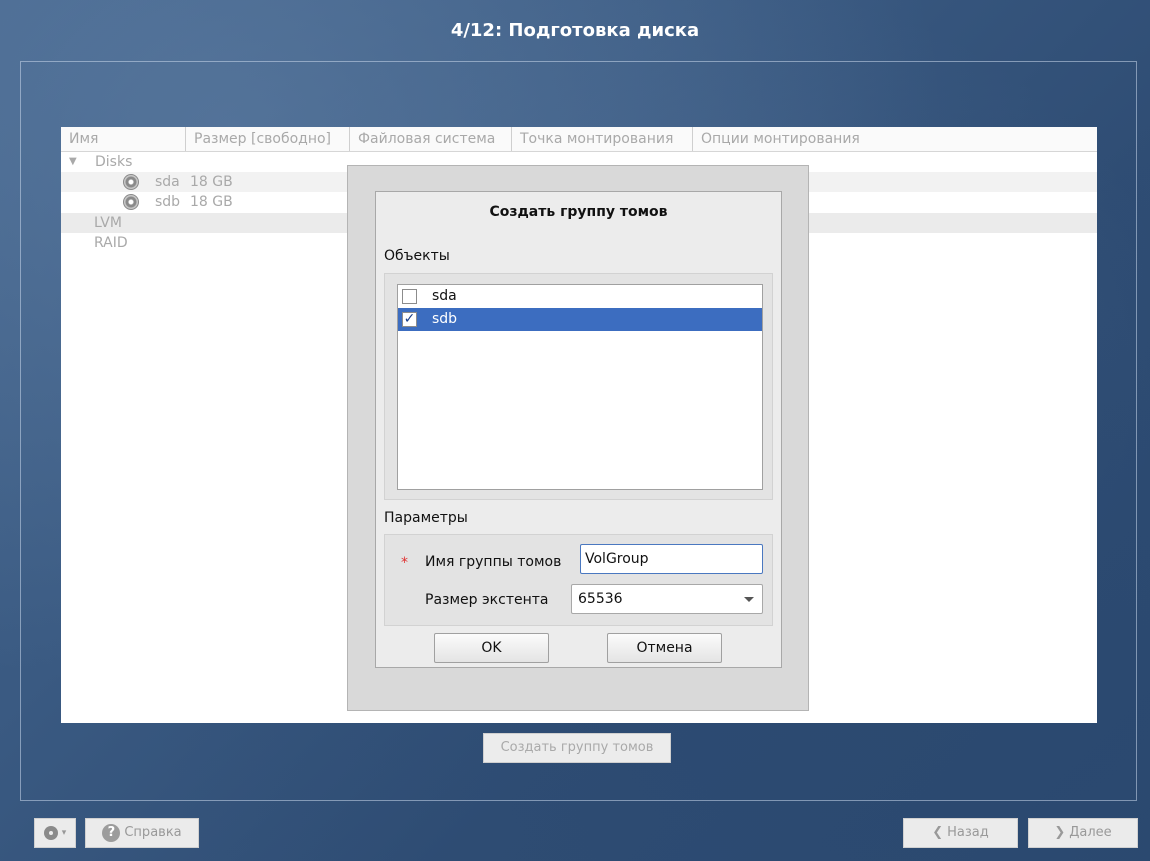  I want to click on ok-button: OK, so click(491, 648).